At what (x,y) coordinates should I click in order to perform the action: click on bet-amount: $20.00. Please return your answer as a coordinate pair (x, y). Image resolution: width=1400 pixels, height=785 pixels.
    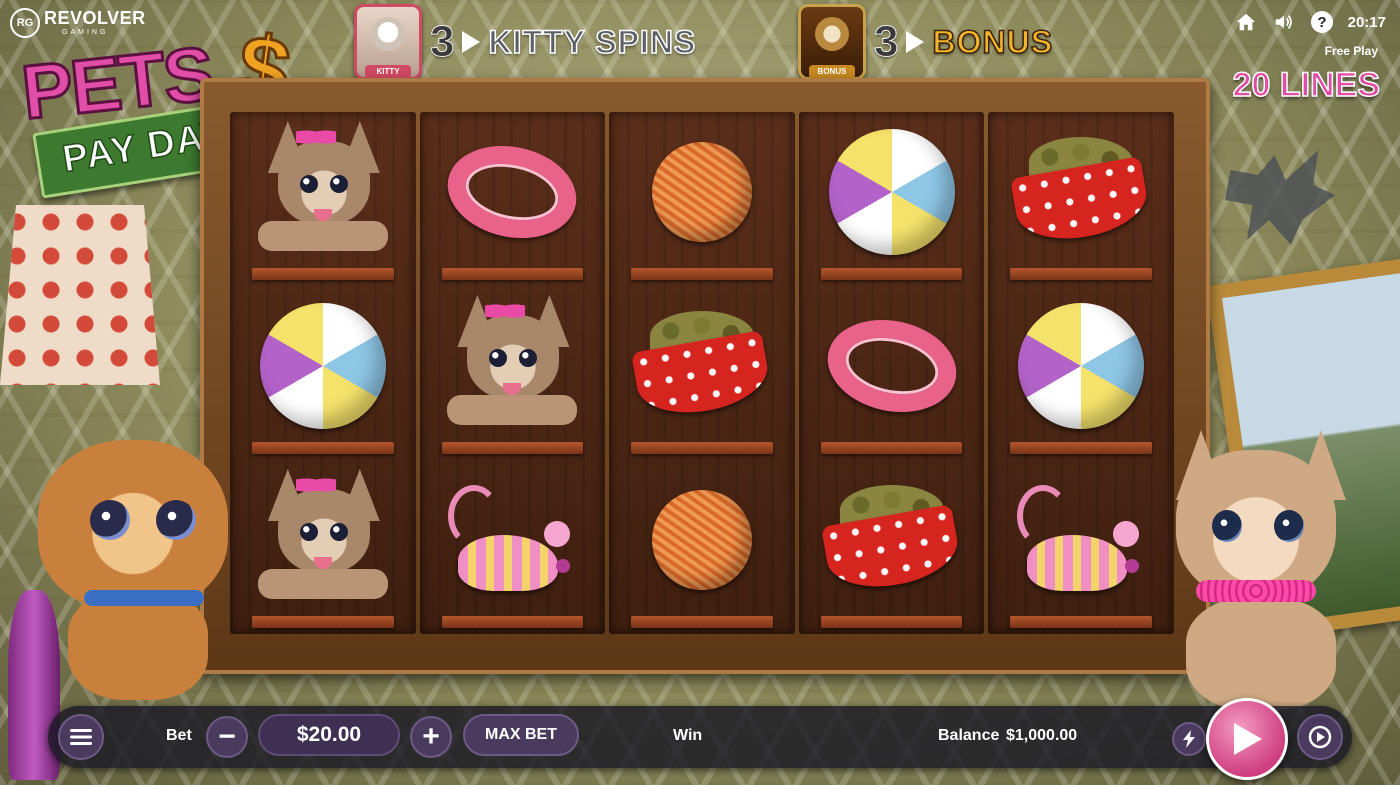
    Looking at the image, I should click on (329, 735).